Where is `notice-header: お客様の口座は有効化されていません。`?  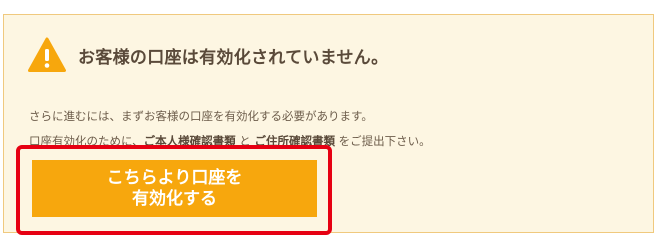 notice-header: お客様の口座は有効化されていません。 is located at coordinates (208, 55).